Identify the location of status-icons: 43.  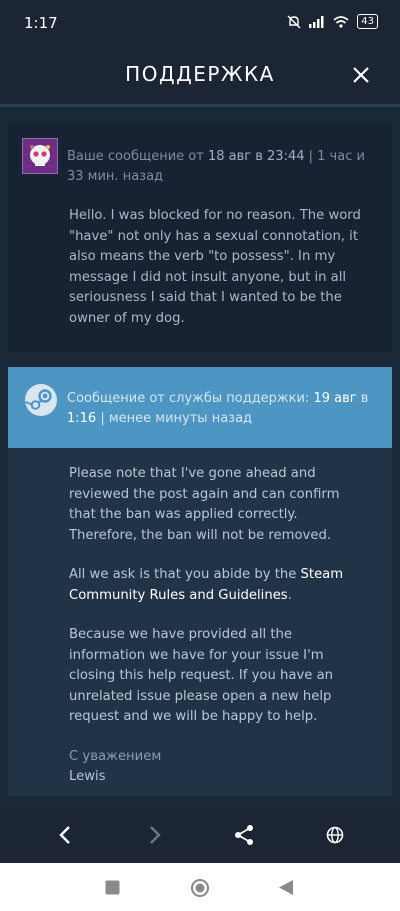
(332, 21).